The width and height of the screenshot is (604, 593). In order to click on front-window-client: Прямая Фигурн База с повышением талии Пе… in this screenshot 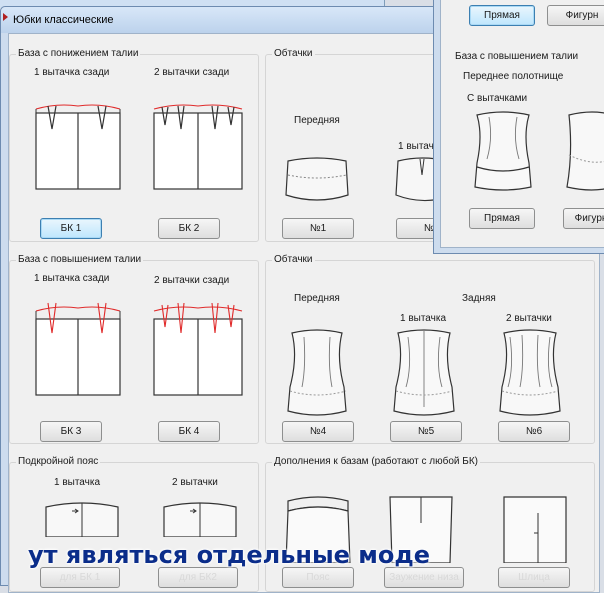, I will do `click(522, 124)`.